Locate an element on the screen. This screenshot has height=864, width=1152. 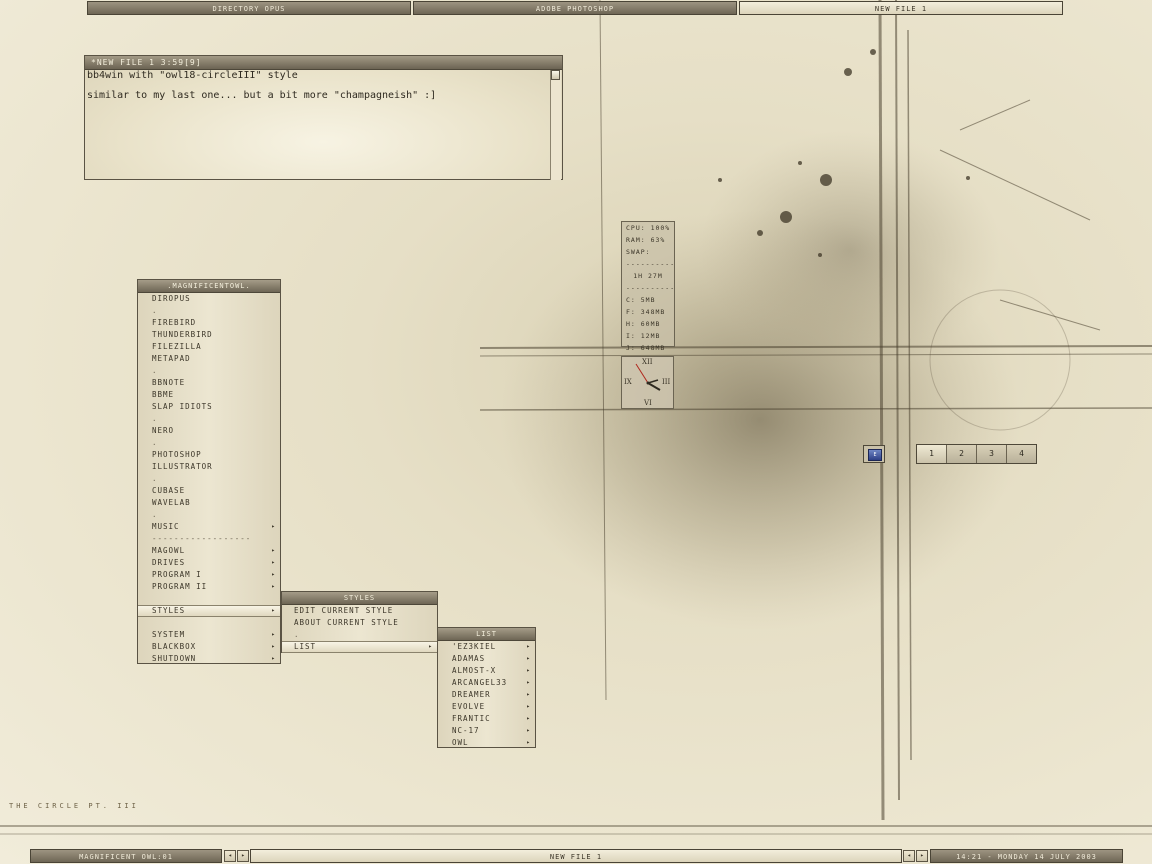
menu-item-bbnote: BBNOTE is located at coordinates (209, 383).